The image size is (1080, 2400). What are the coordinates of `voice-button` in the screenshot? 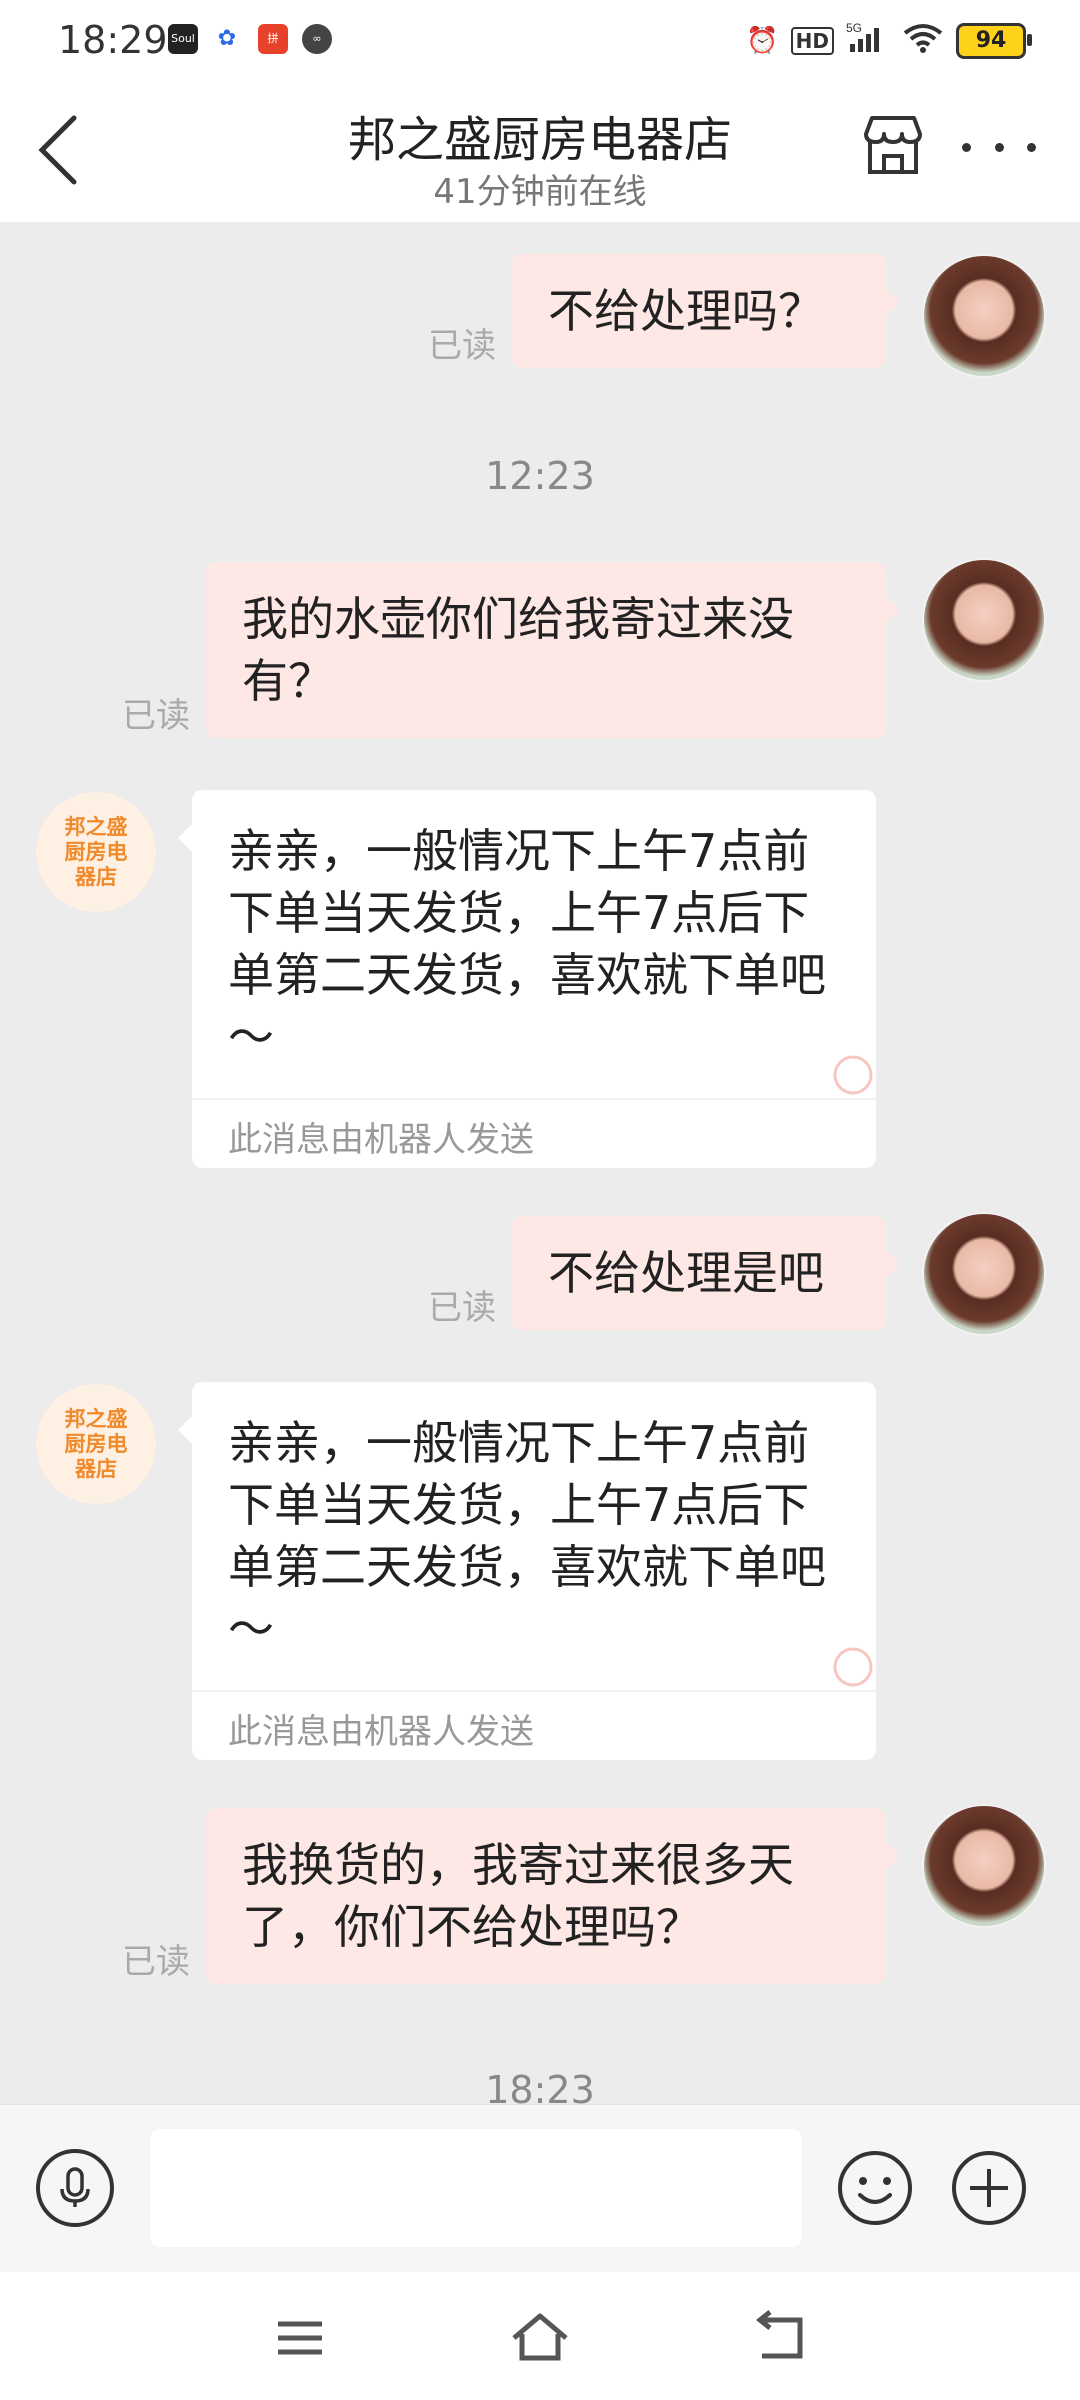 It's located at (75, 2188).